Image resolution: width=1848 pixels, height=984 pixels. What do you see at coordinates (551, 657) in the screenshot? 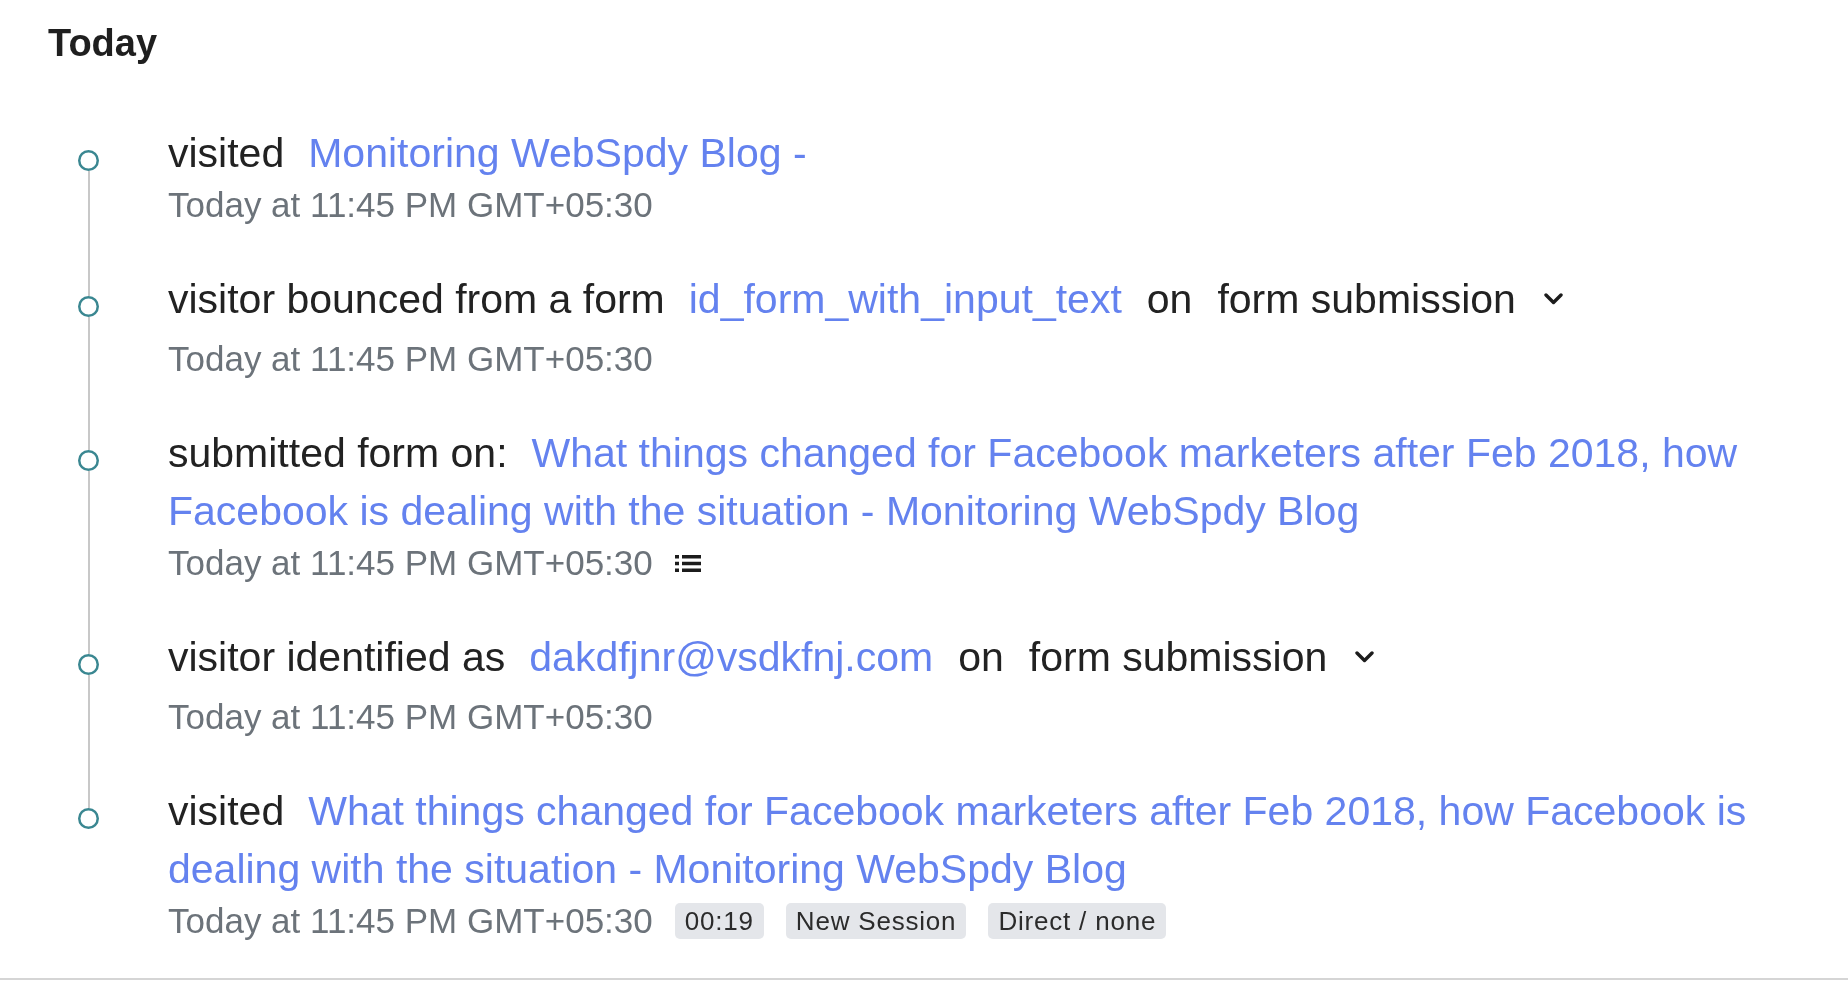
I see `event-description: visitor identified as dakdfjnr@vsdkfnj.com` at bounding box center [551, 657].